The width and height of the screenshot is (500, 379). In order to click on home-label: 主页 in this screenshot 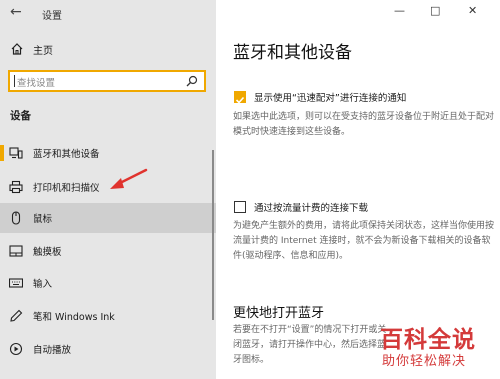, I will do `click(43, 51)`.